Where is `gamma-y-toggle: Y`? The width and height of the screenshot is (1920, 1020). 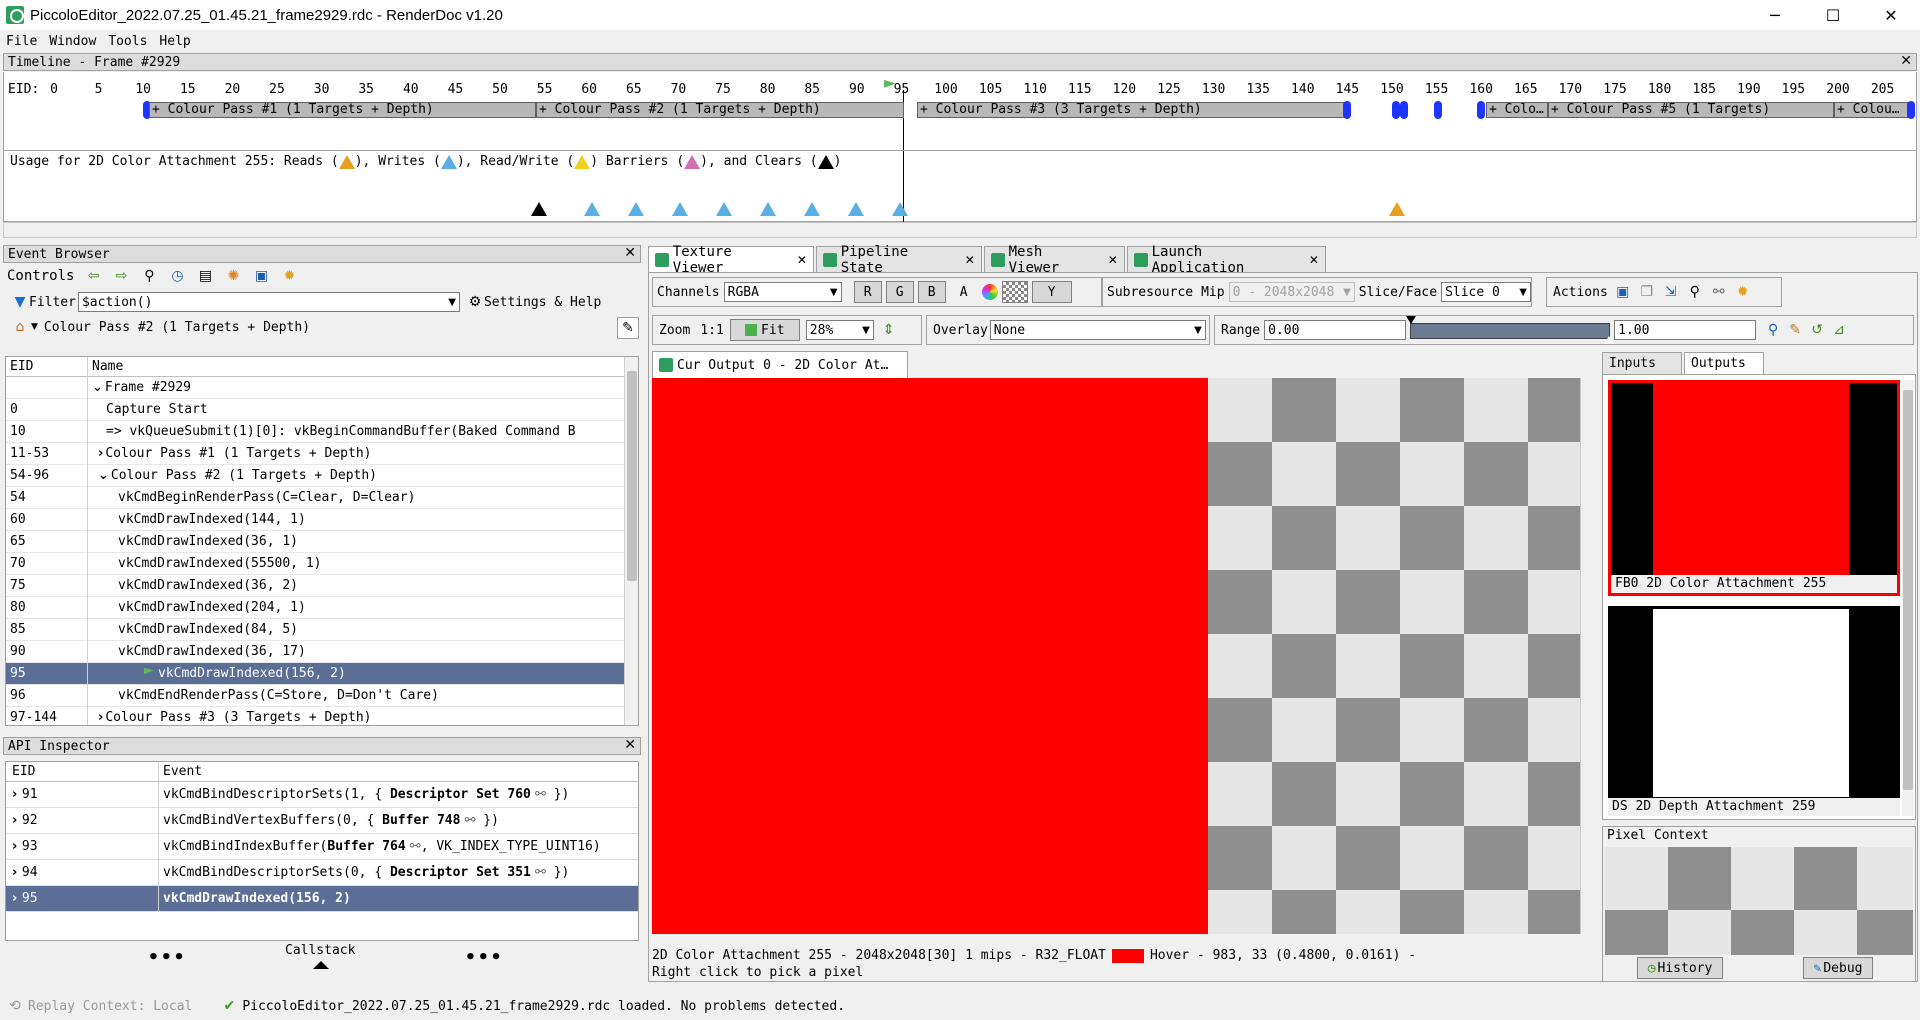
gamma-y-toggle: Y is located at coordinates (1051, 292).